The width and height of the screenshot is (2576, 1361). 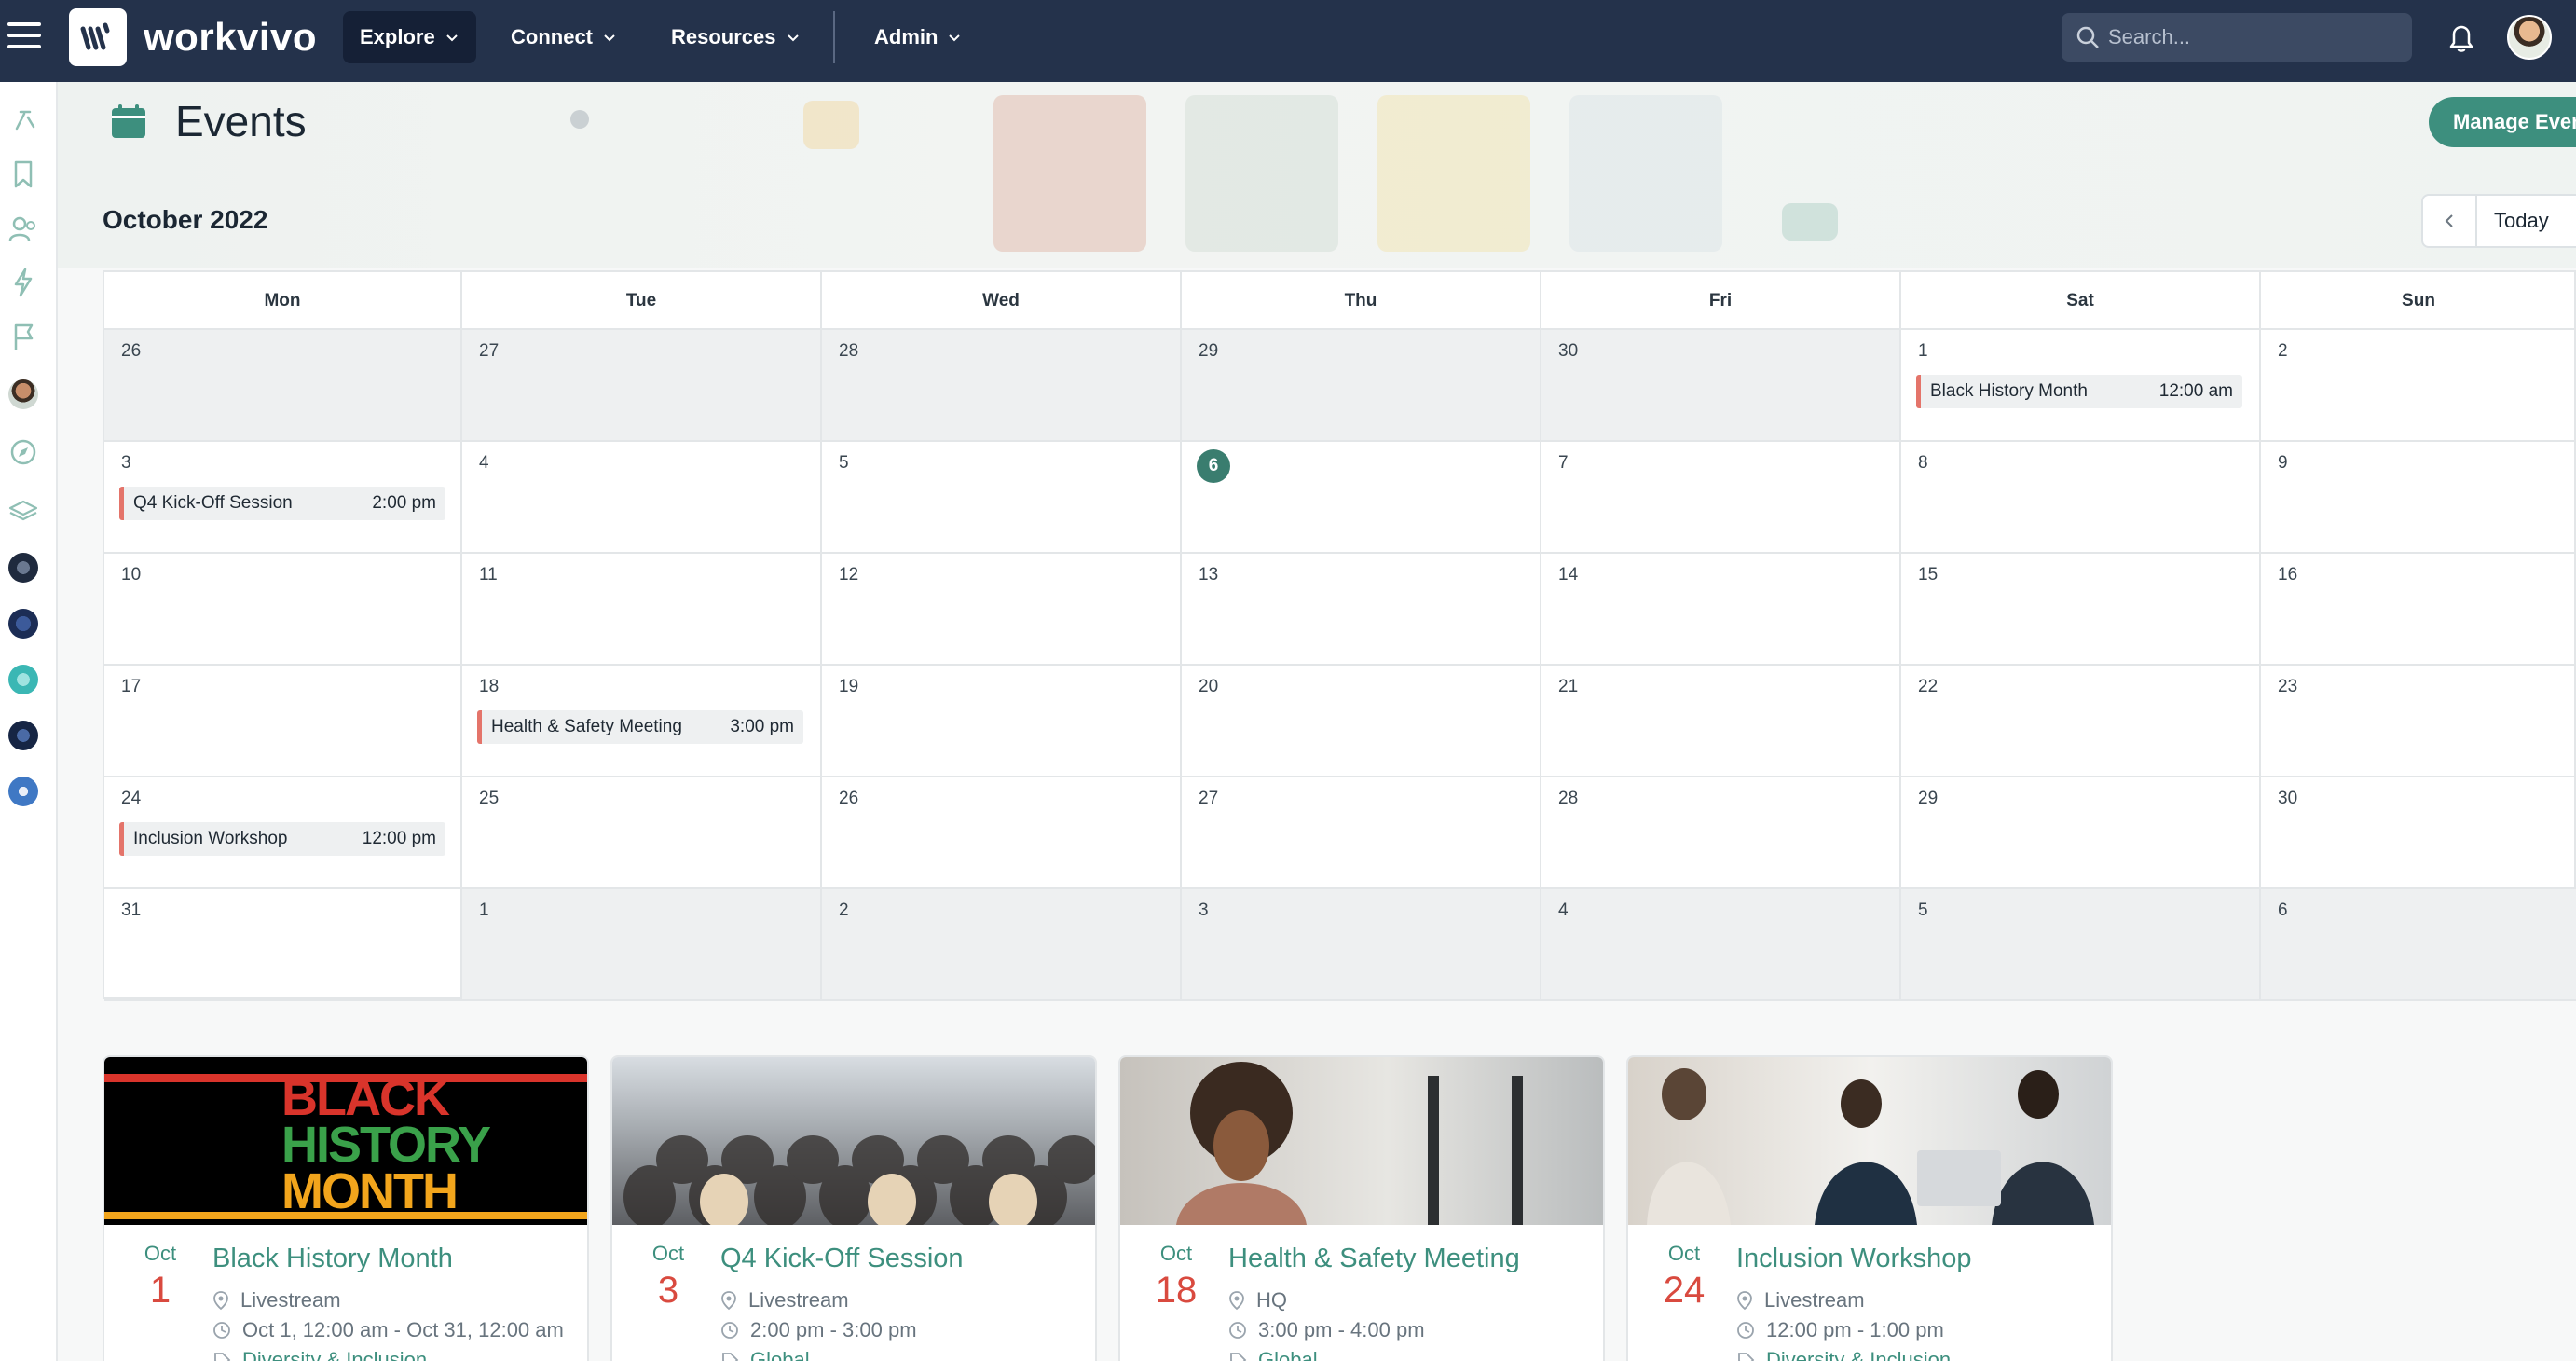 What do you see at coordinates (2081, 498) in the screenshot?
I see `calendar-day-cell: 8` at bounding box center [2081, 498].